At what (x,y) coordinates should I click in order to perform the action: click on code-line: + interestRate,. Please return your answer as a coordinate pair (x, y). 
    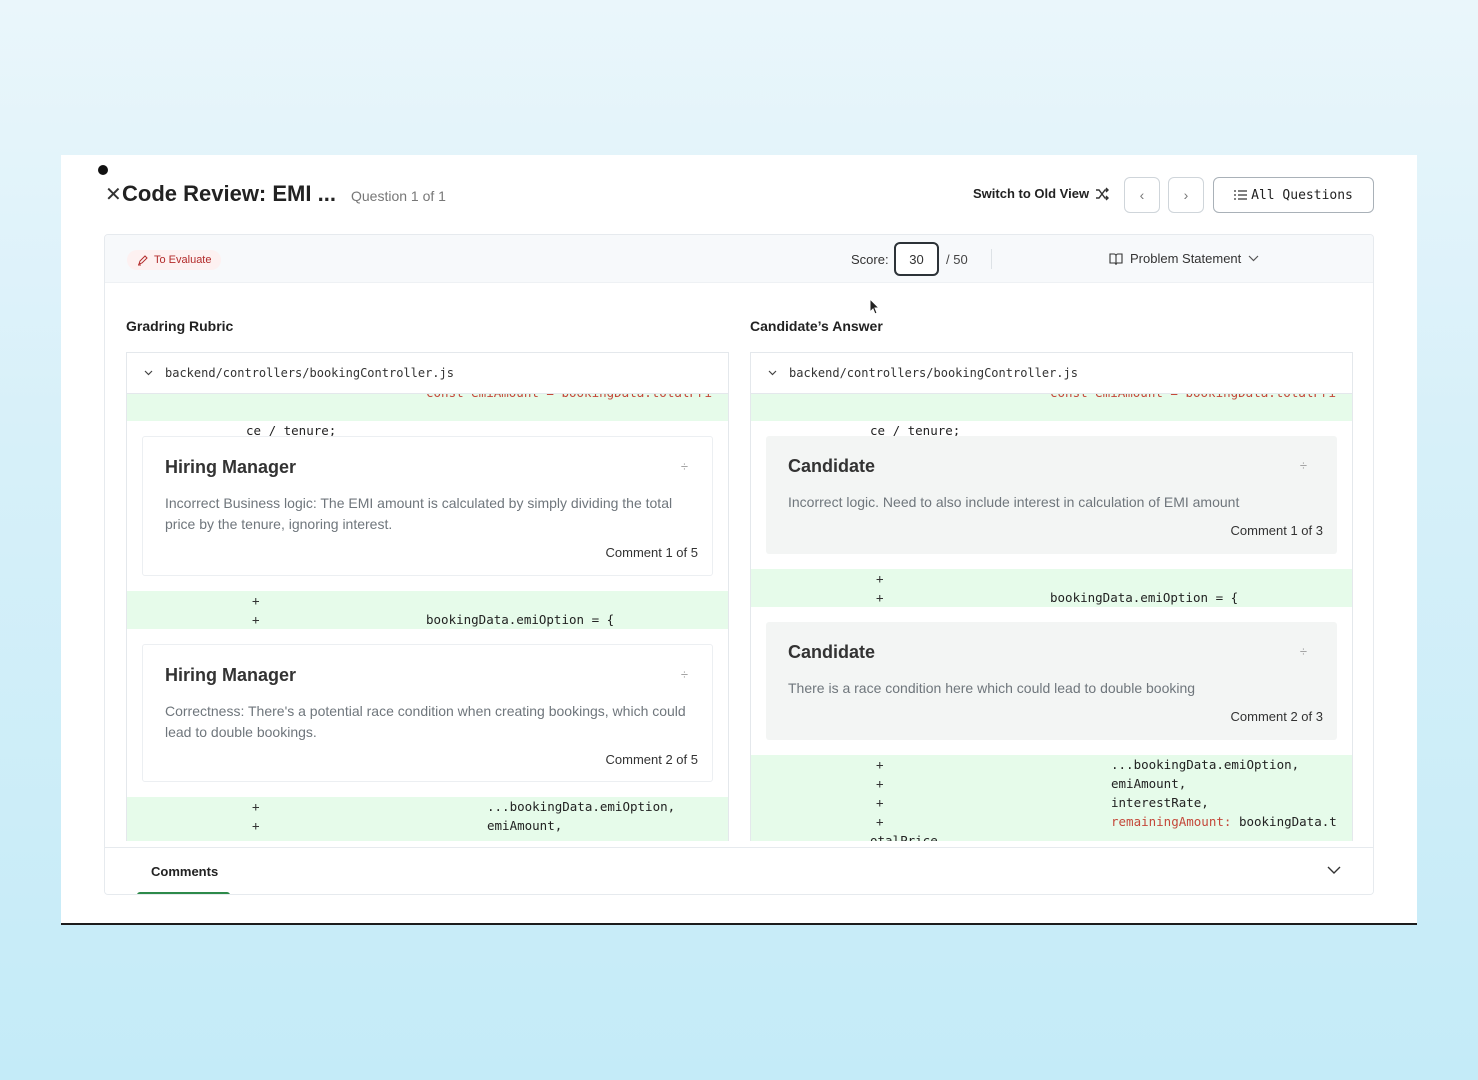
    Looking at the image, I should click on (1051, 802).